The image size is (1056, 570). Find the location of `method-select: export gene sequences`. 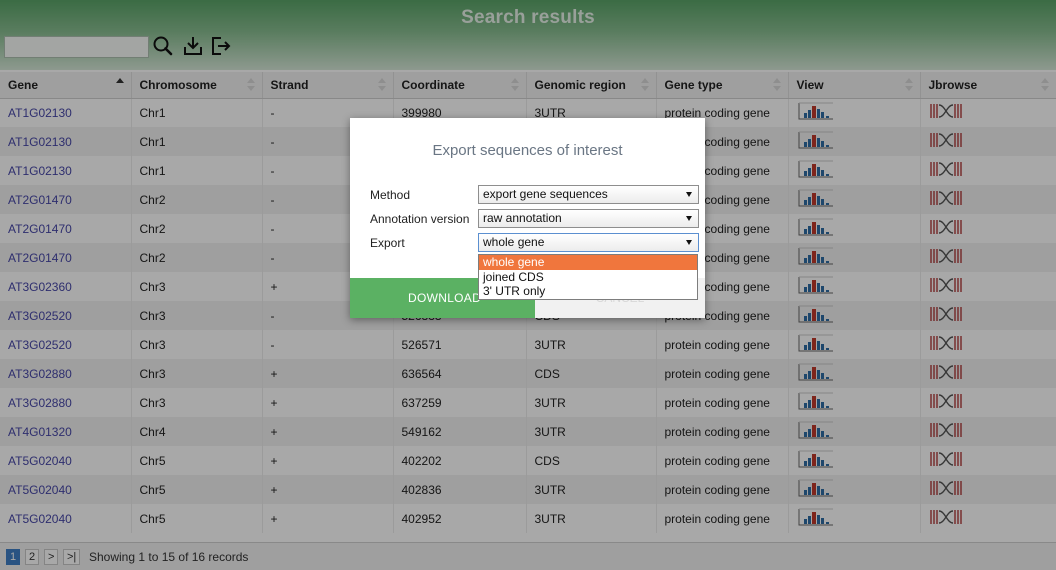

method-select: export gene sequences is located at coordinates (588, 194).